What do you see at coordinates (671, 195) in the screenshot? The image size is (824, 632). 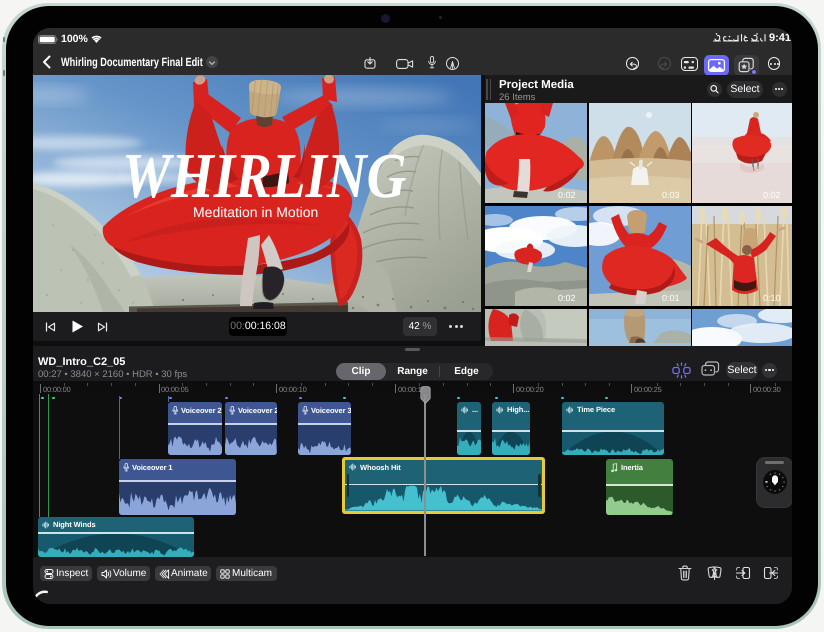 I see `svg-text: 0:03` at bounding box center [671, 195].